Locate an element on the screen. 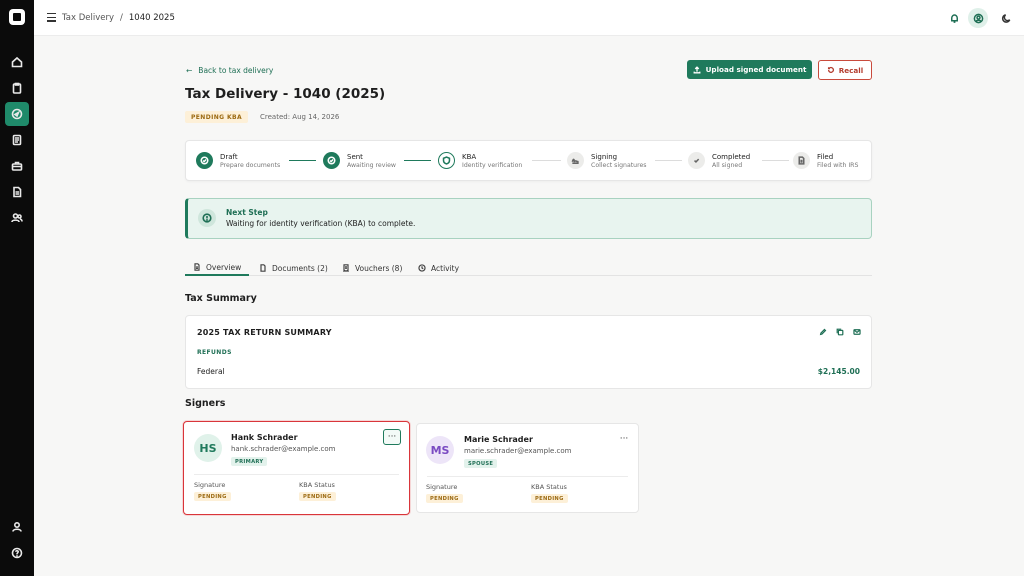 The image size is (1024, 576). upload-signed-document-button: Upload signed document is located at coordinates (749, 69).